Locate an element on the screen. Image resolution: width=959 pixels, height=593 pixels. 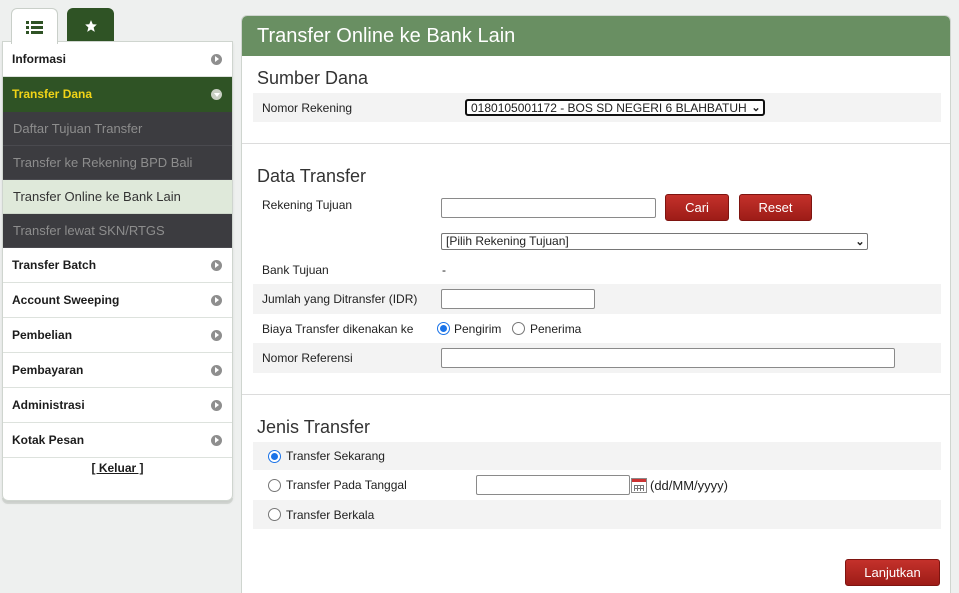
section-title-jenis-transfer: Jenis Transfer is located at coordinates (314, 427).